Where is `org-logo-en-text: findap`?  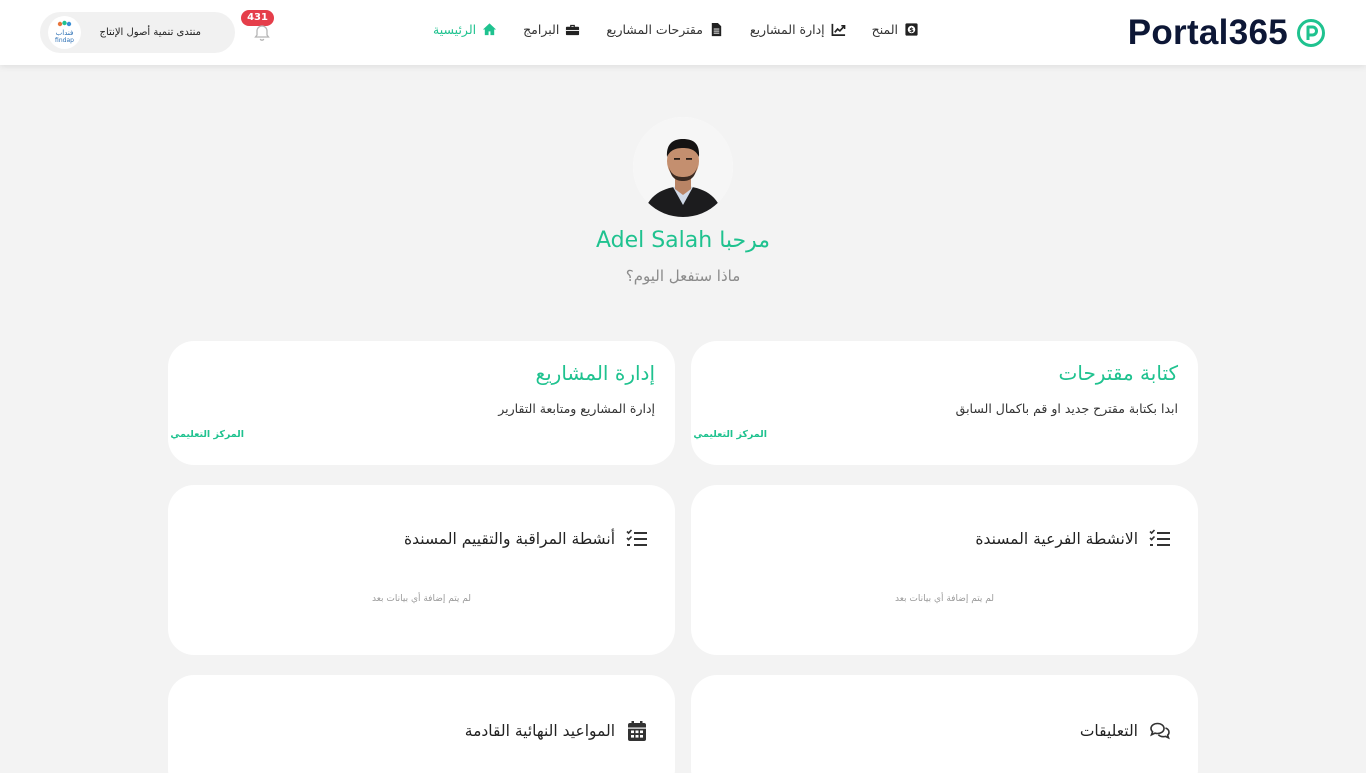 org-logo-en-text: findap is located at coordinates (64, 40).